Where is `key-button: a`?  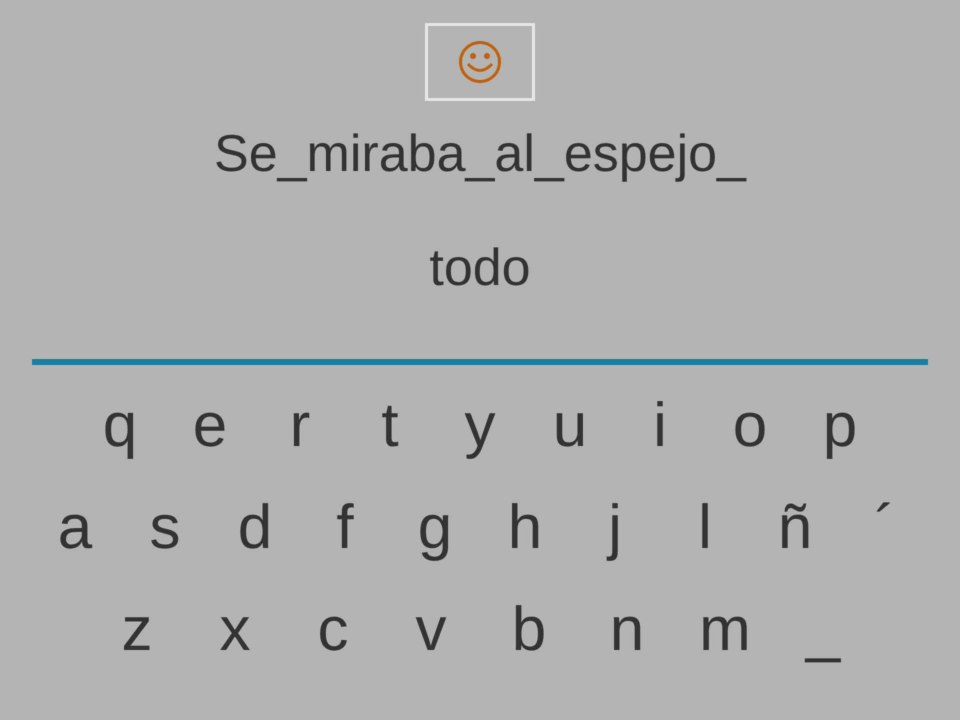 key-button: a is located at coordinates (75, 528).